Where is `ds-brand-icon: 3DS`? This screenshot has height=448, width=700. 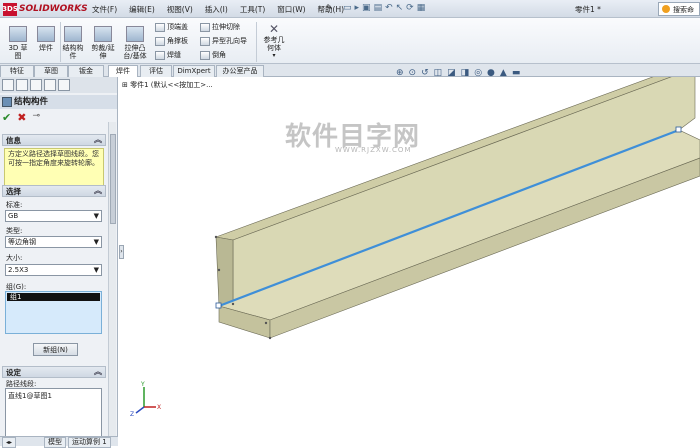 ds-brand-icon: 3DS is located at coordinates (10, 9).